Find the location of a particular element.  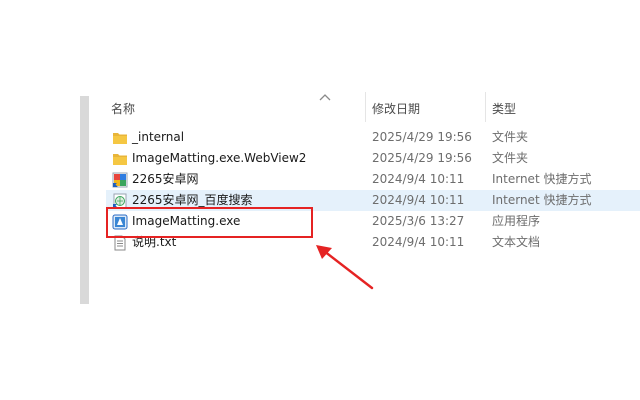

sort-ascending-icon is located at coordinates (325, 97).